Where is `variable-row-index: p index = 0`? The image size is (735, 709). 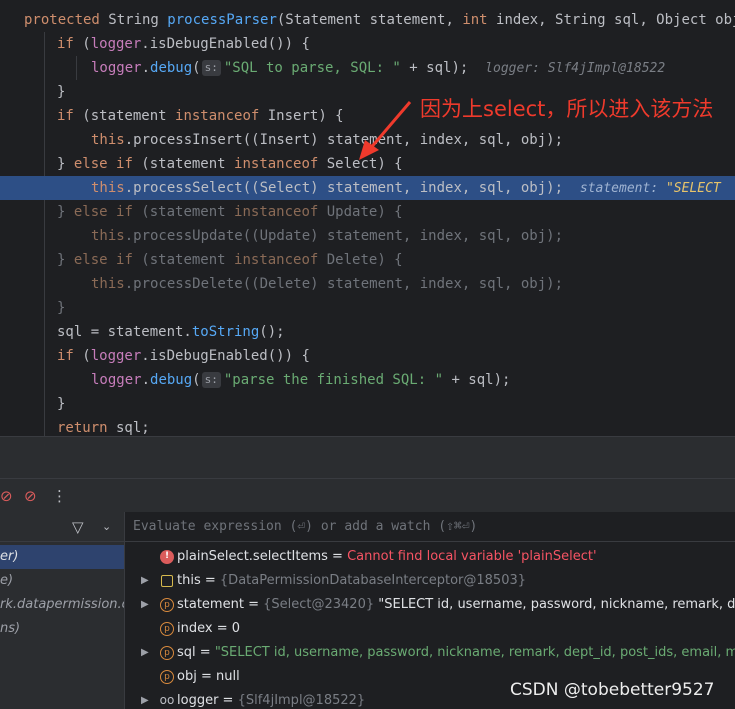 variable-row-index: p index = 0 is located at coordinates (430, 629).